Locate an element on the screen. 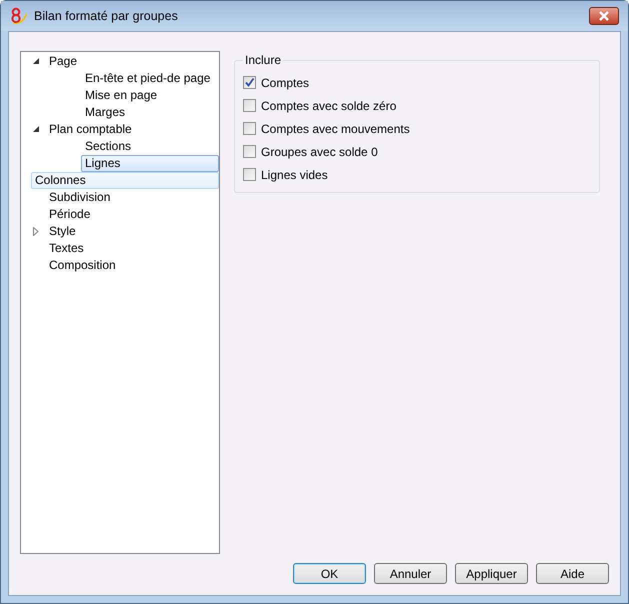  tree-item: Marges is located at coordinates (105, 112).